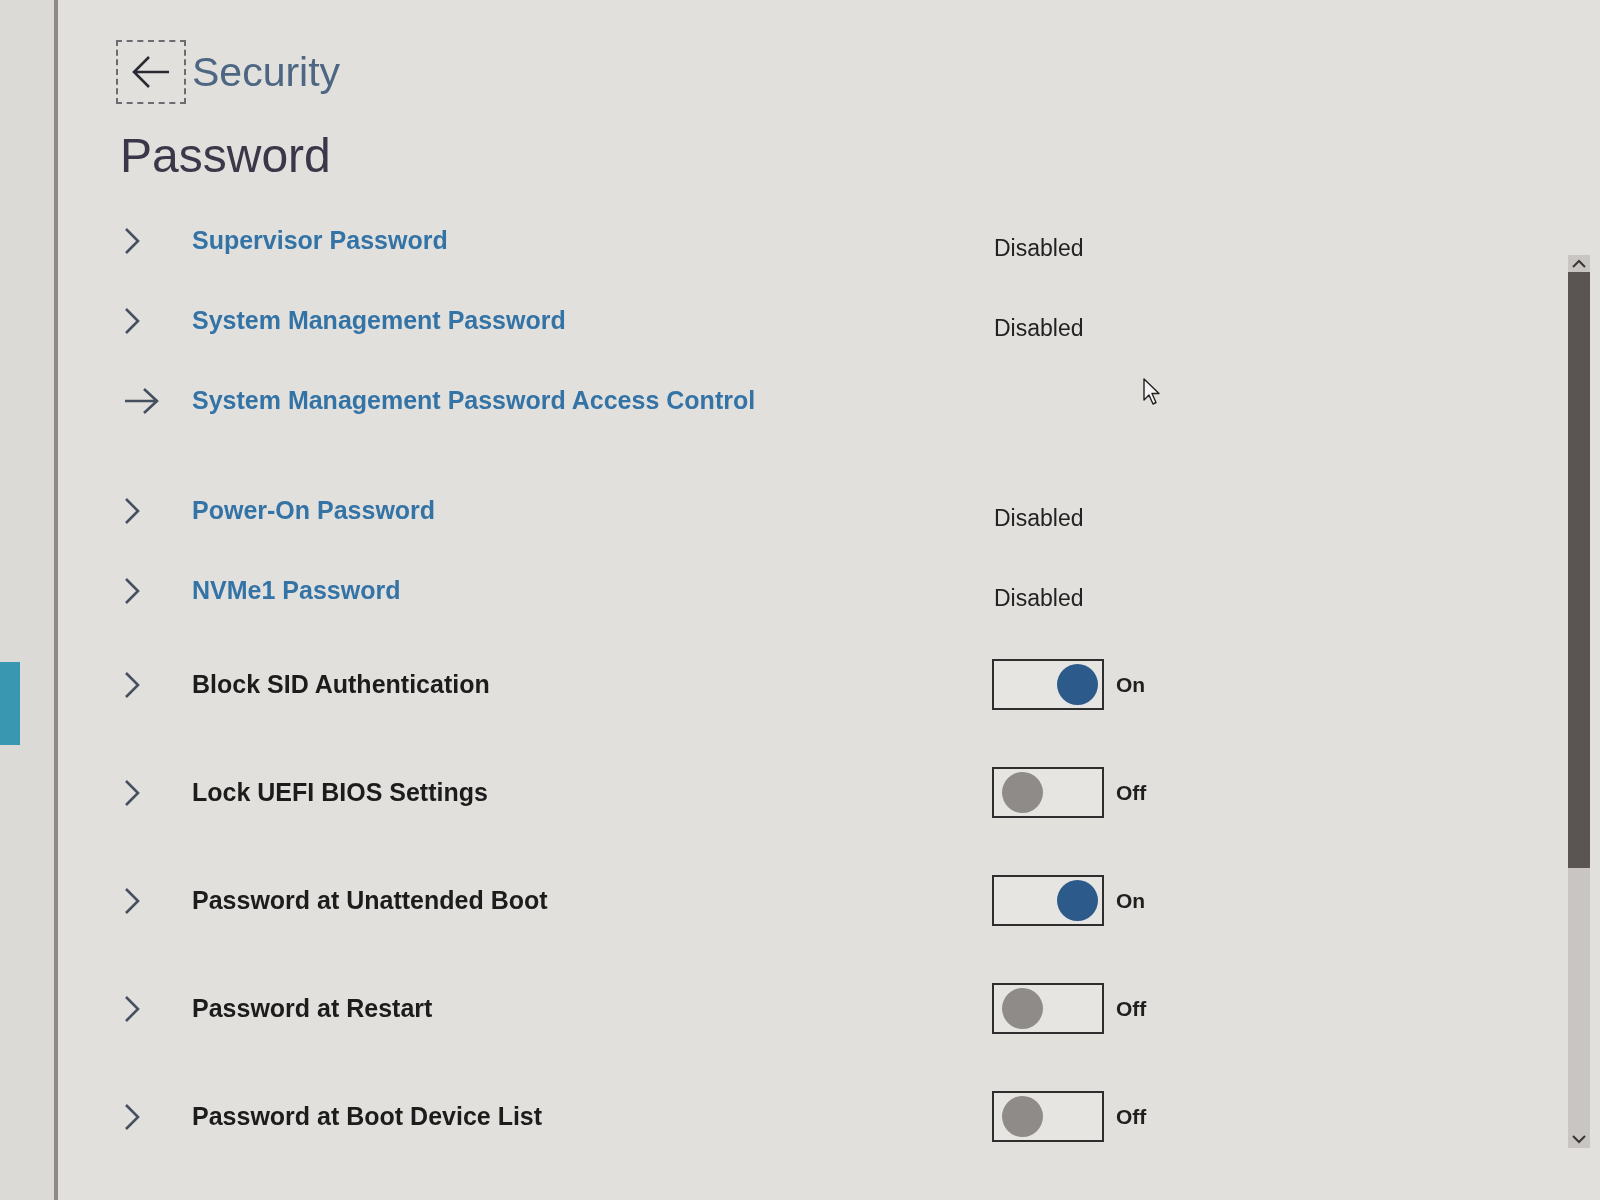  What do you see at coordinates (313, 1009) in the screenshot?
I see `setting-label: Password at Restart` at bounding box center [313, 1009].